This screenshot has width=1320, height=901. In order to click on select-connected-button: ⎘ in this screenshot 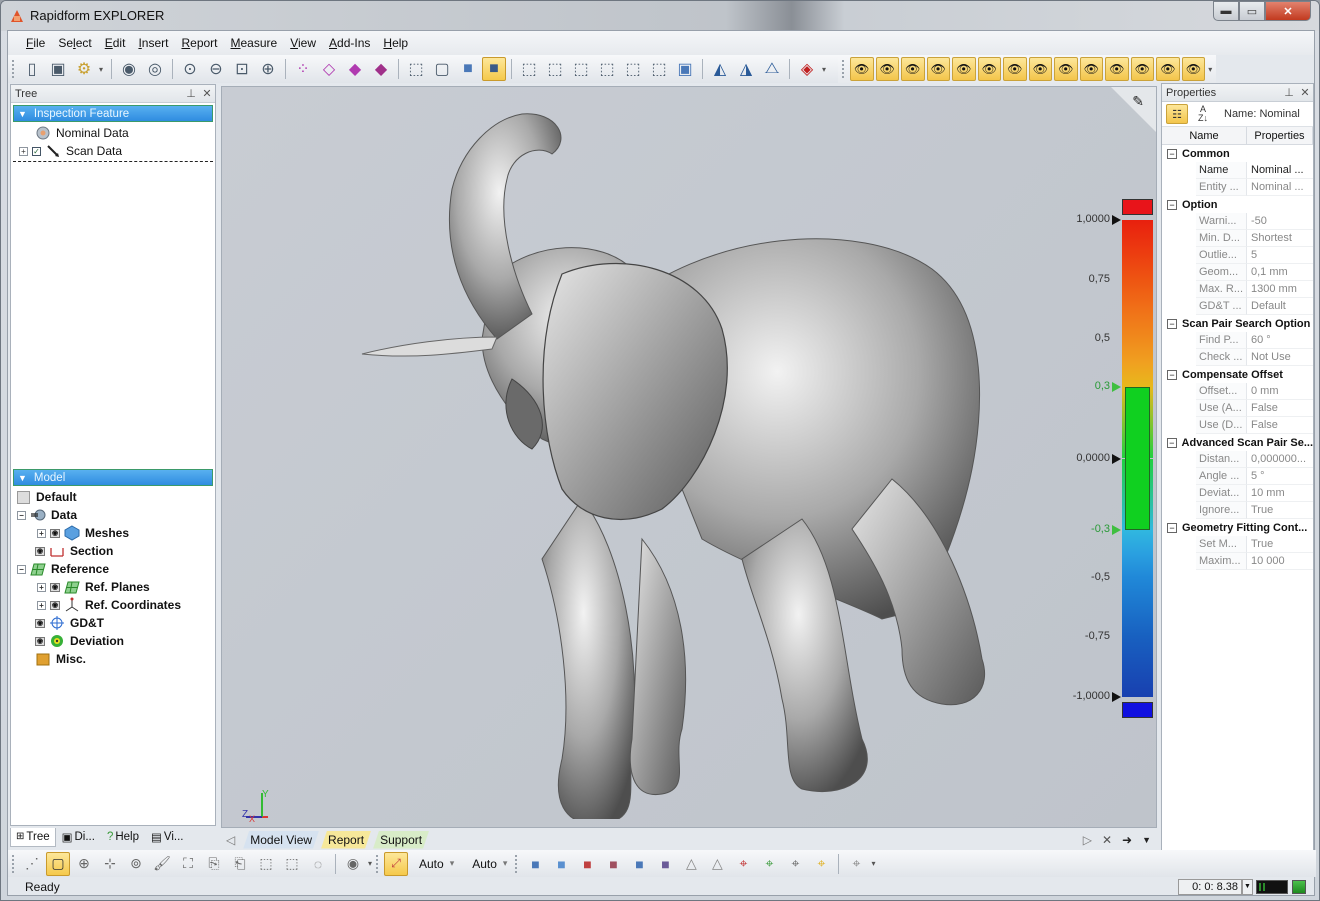, I will do `click(214, 864)`.